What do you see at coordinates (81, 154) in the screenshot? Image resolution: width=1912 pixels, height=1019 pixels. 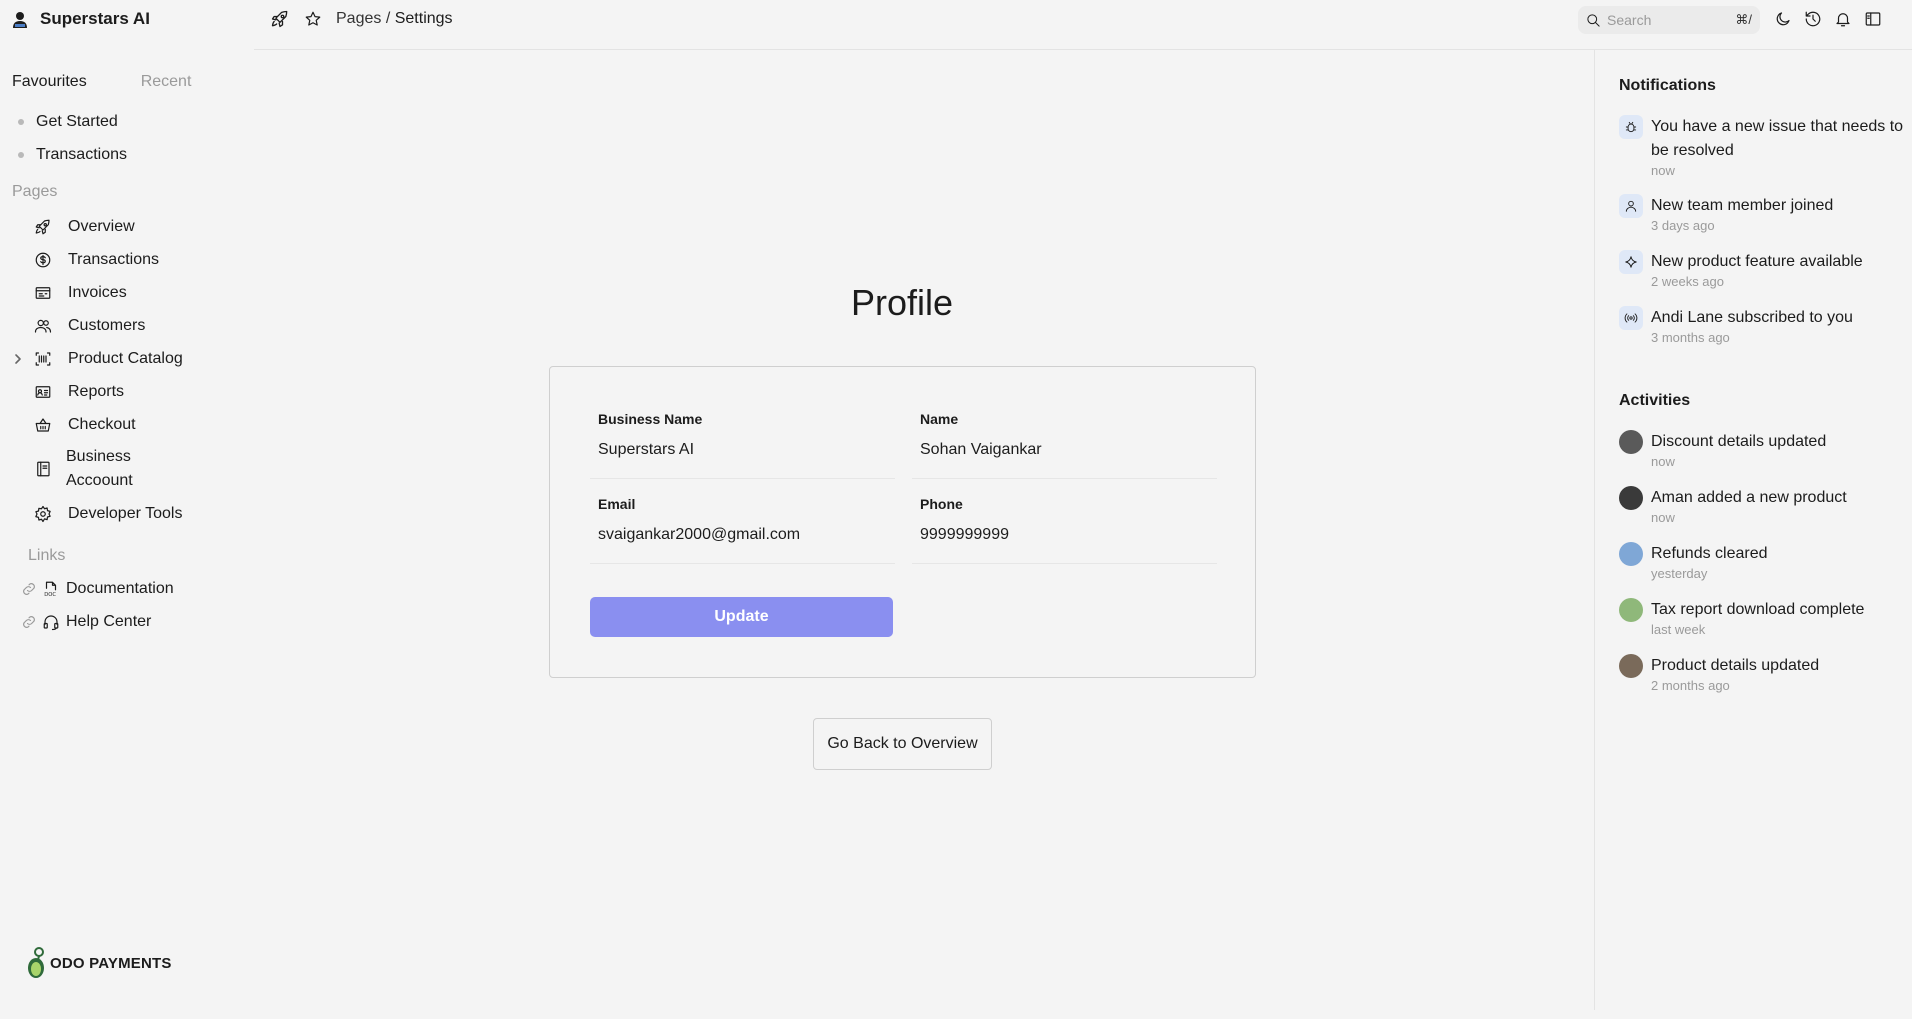 I see `favourite-label: Transactions` at bounding box center [81, 154].